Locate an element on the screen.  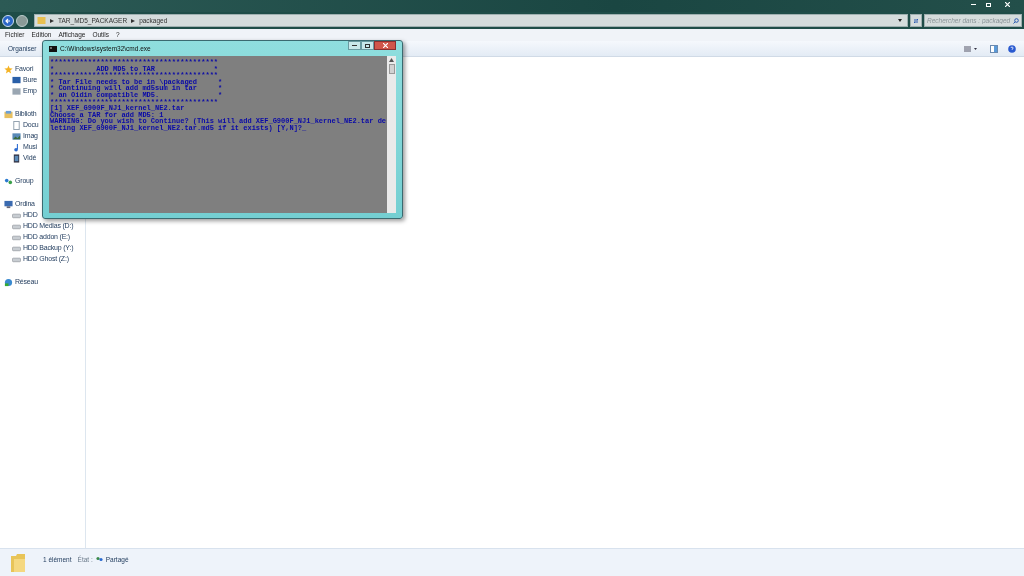
console-icon is located at coordinates (53, 48).